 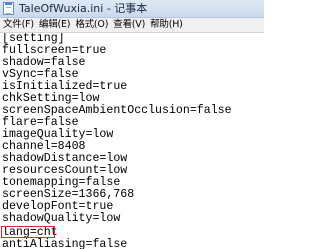 I want to click on editor-line: developFont=true, so click(x=58, y=206).